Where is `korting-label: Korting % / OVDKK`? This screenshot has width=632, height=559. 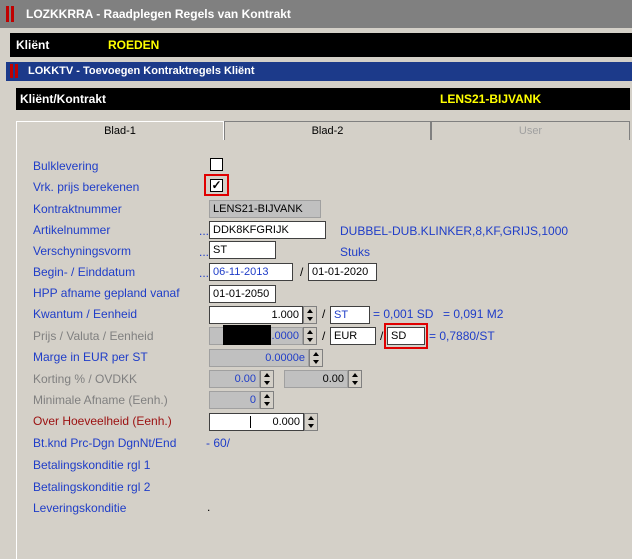 korting-label: Korting % / OVDKK is located at coordinates (85, 379).